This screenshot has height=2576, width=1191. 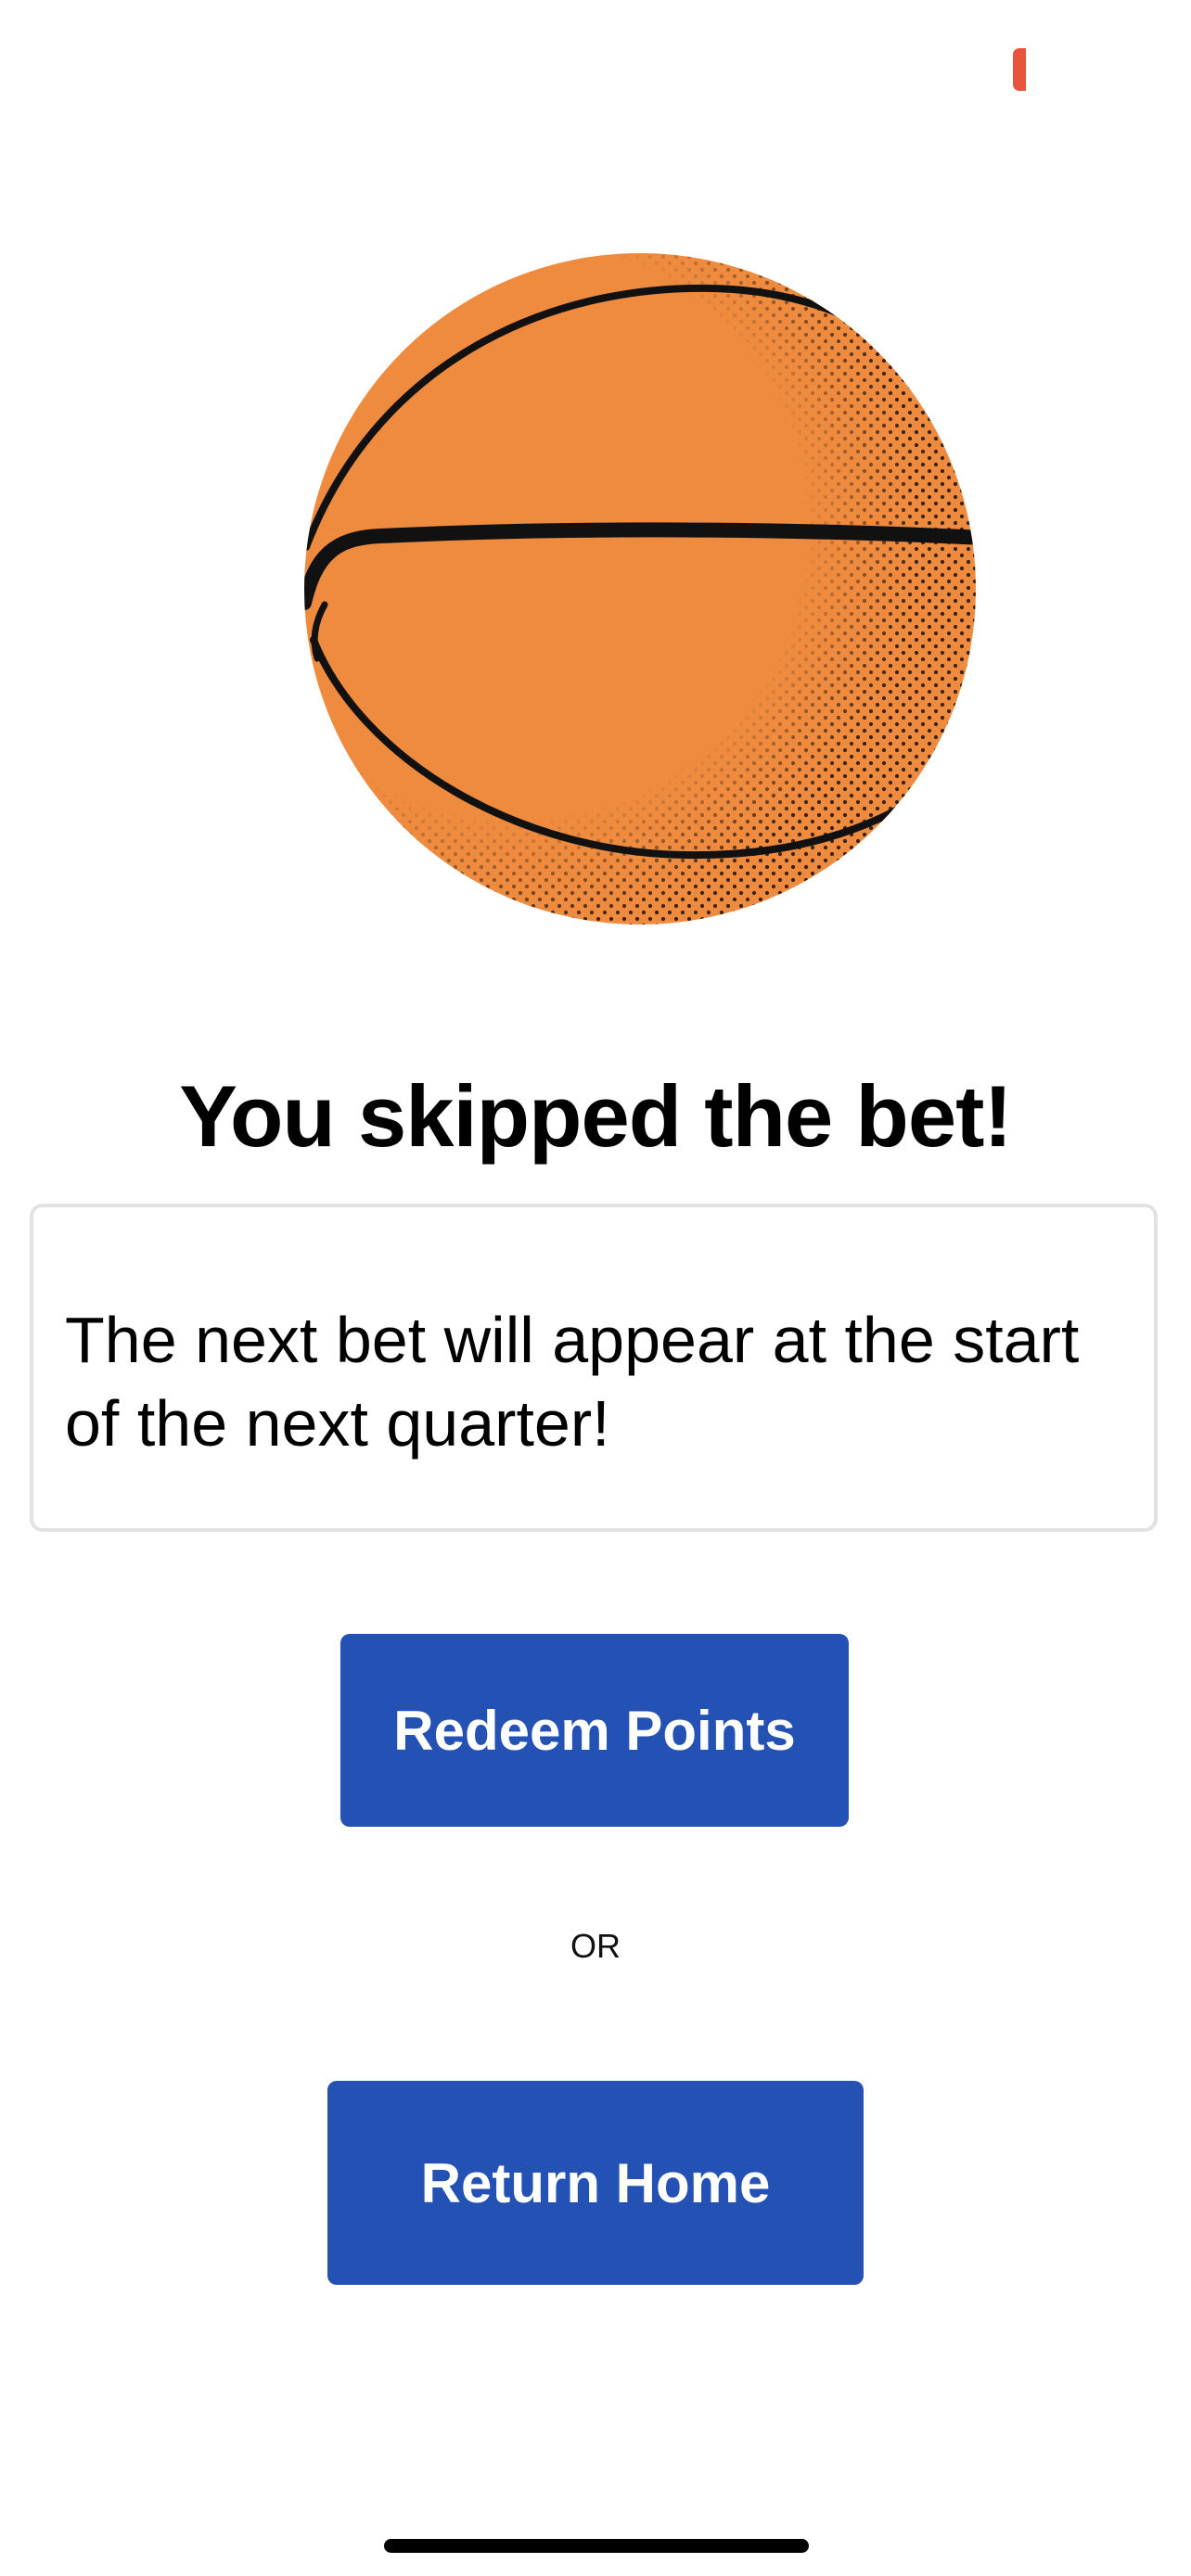 I want to click on redeem-points-button: Redeem Points, so click(x=594, y=1731).